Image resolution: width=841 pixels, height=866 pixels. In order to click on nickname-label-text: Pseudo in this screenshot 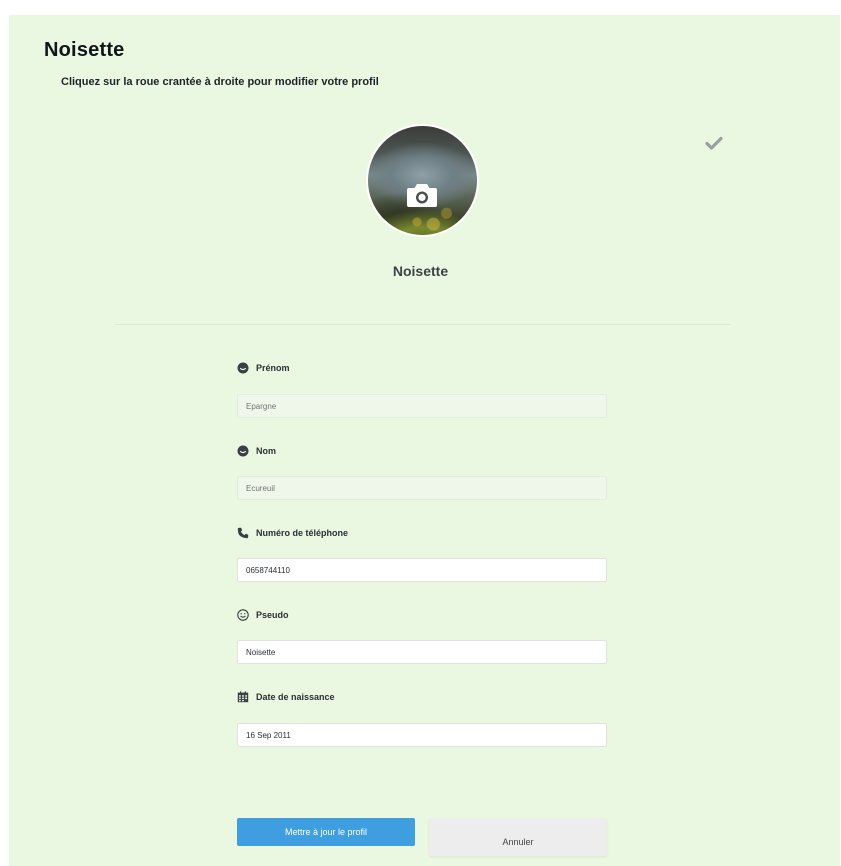, I will do `click(272, 615)`.